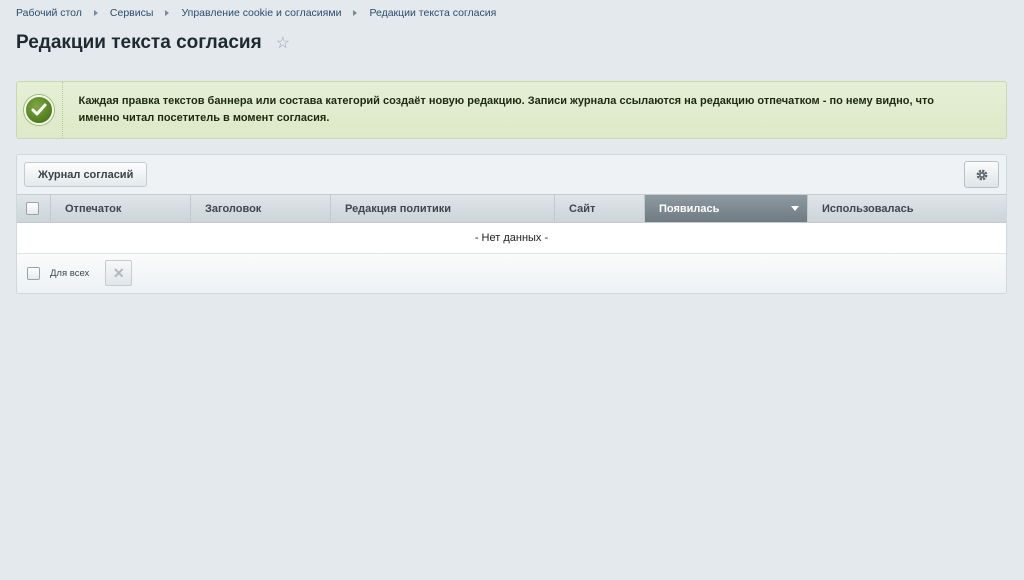  I want to click on column-header-used: Использовалась, so click(907, 208).